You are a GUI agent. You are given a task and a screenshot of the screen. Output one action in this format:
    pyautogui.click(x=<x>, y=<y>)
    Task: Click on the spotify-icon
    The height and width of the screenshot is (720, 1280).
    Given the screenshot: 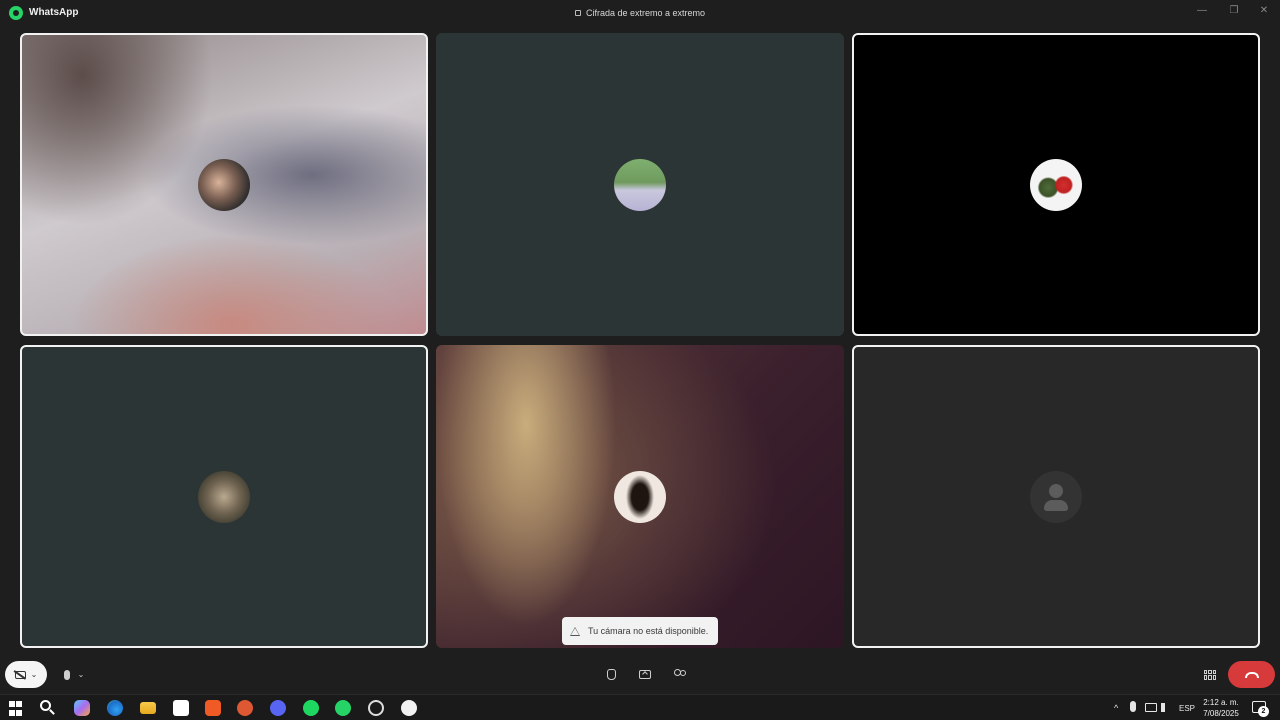 What is the action you would take?
    pyautogui.click(x=311, y=708)
    